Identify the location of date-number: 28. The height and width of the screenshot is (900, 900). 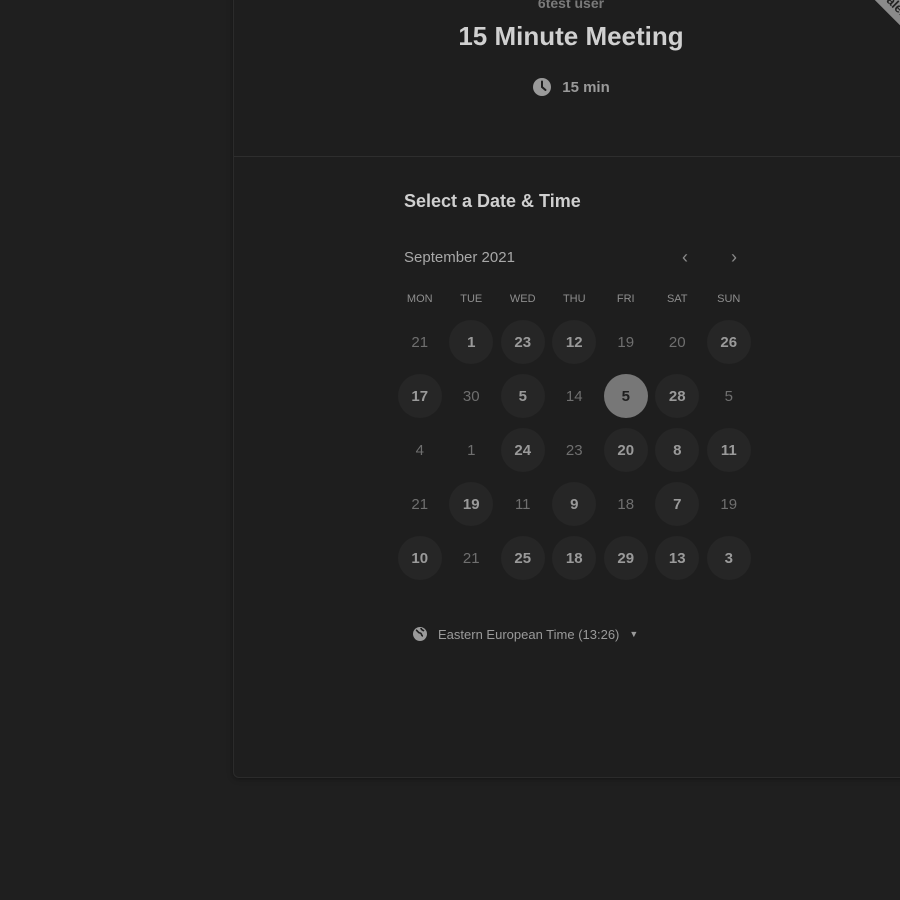
(677, 396).